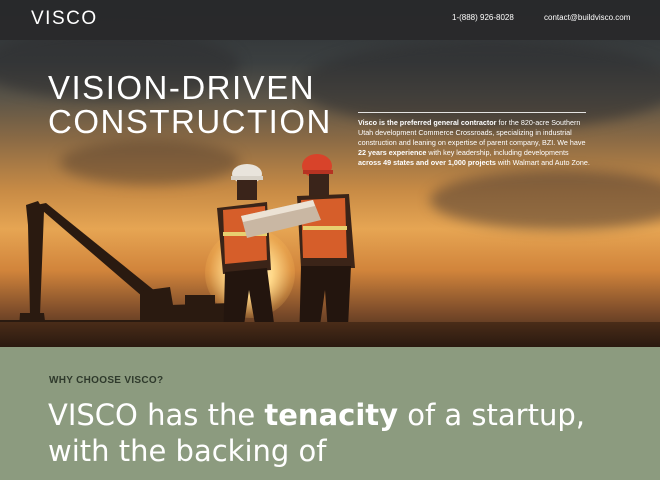 This screenshot has height=480, width=660. What do you see at coordinates (156, 415) in the screenshot?
I see `headline-pre: VISCO has the` at bounding box center [156, 415].